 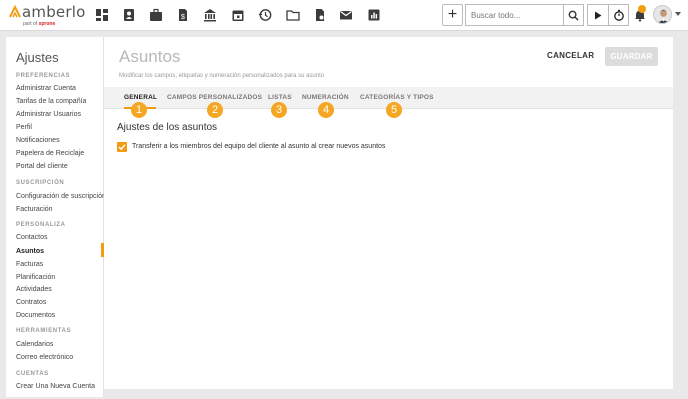 I want to click on sidebar-item-notificaciones: Notificaciones, so click(x=38, y=140).